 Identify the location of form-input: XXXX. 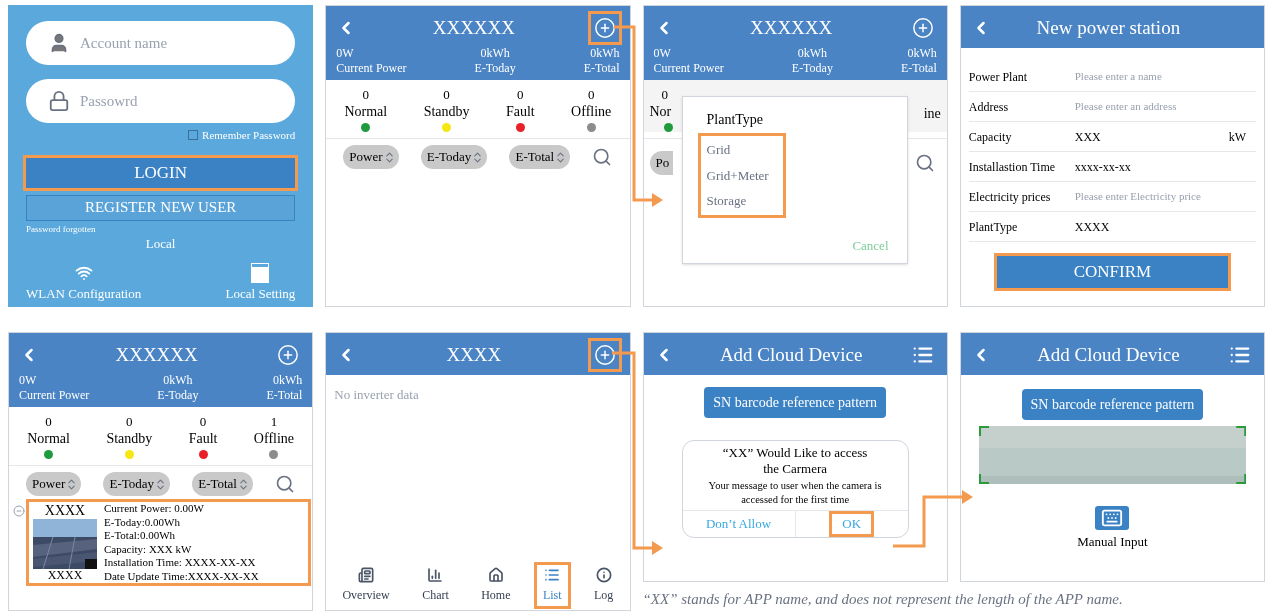
(1165, 226).